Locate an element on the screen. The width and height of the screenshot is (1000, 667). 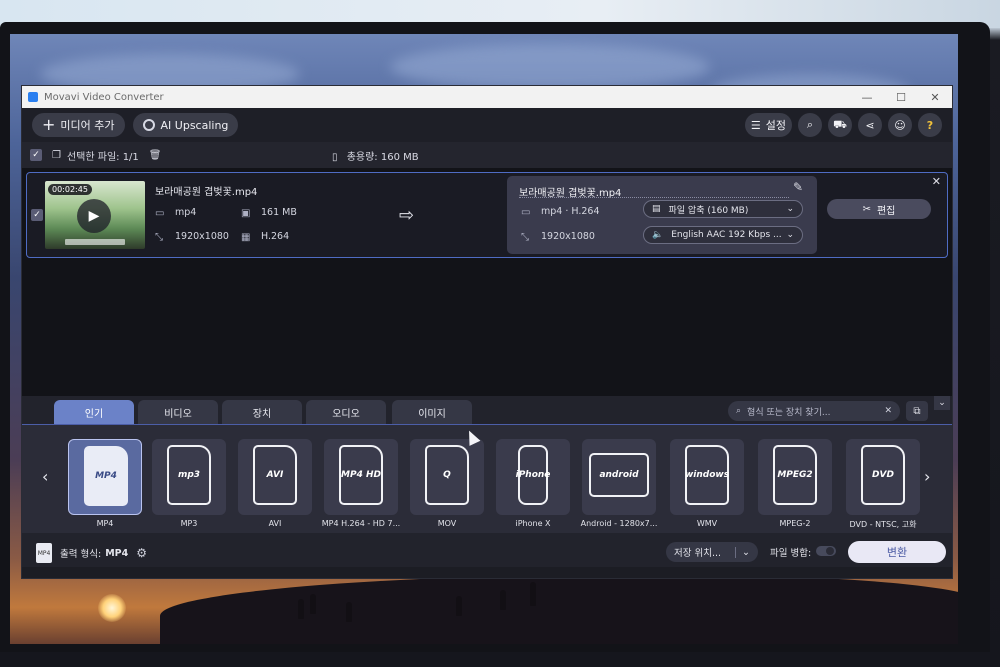
bottom-bar: MP4 출력 형식: MP4 ⚙ 저장 위치... ⌄ 파일 병합: 변환 is located at coordinates (487, 550).